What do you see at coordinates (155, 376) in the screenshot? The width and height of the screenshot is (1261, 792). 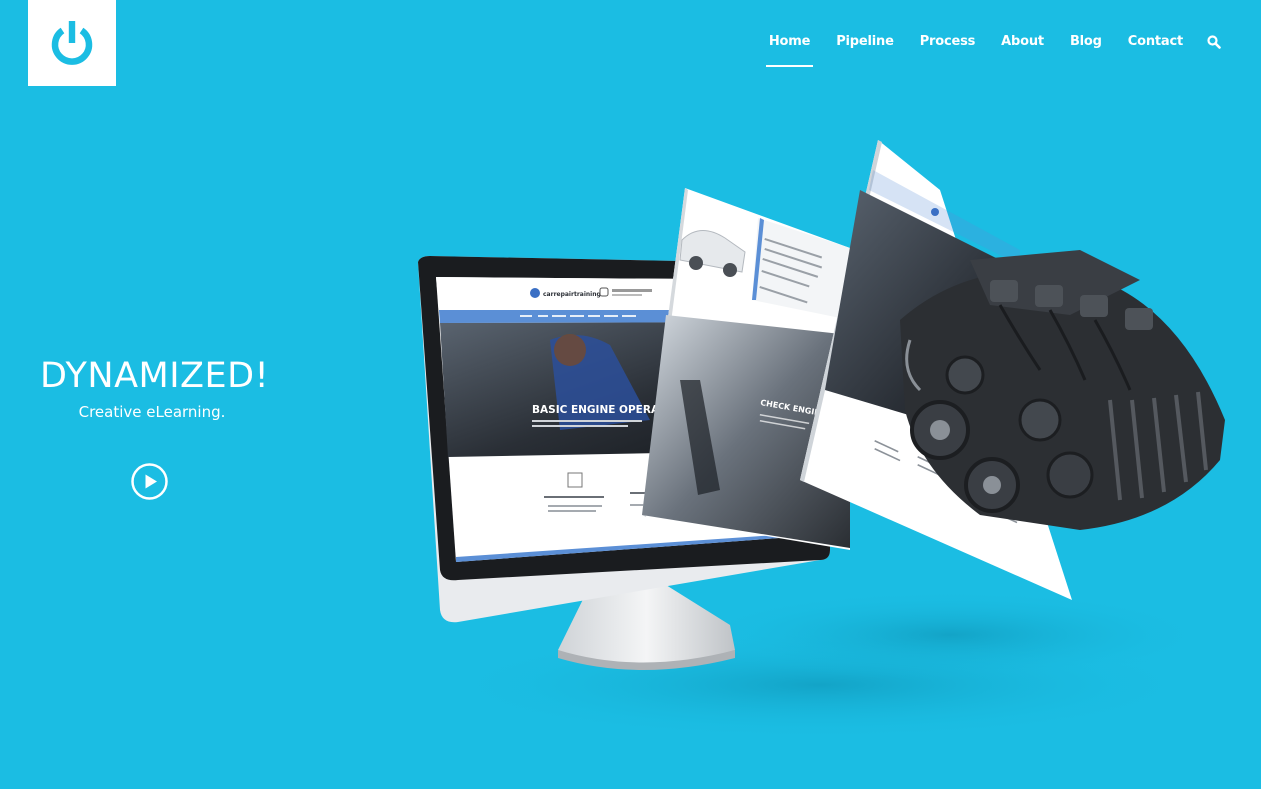 I see `hero-title: DYNAMIZED!` at bounding box center [155, 376].